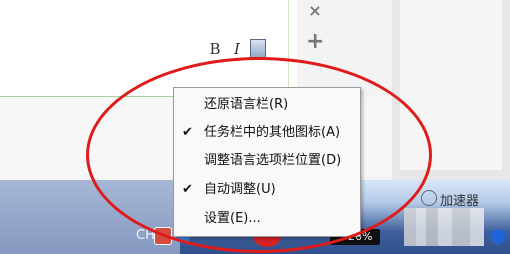 Image resolution: width=510 pixels, height=254 pixels. I want to click on menu-item-adjust-position: 调整语言选项栏位置(D), so click(267, 161).